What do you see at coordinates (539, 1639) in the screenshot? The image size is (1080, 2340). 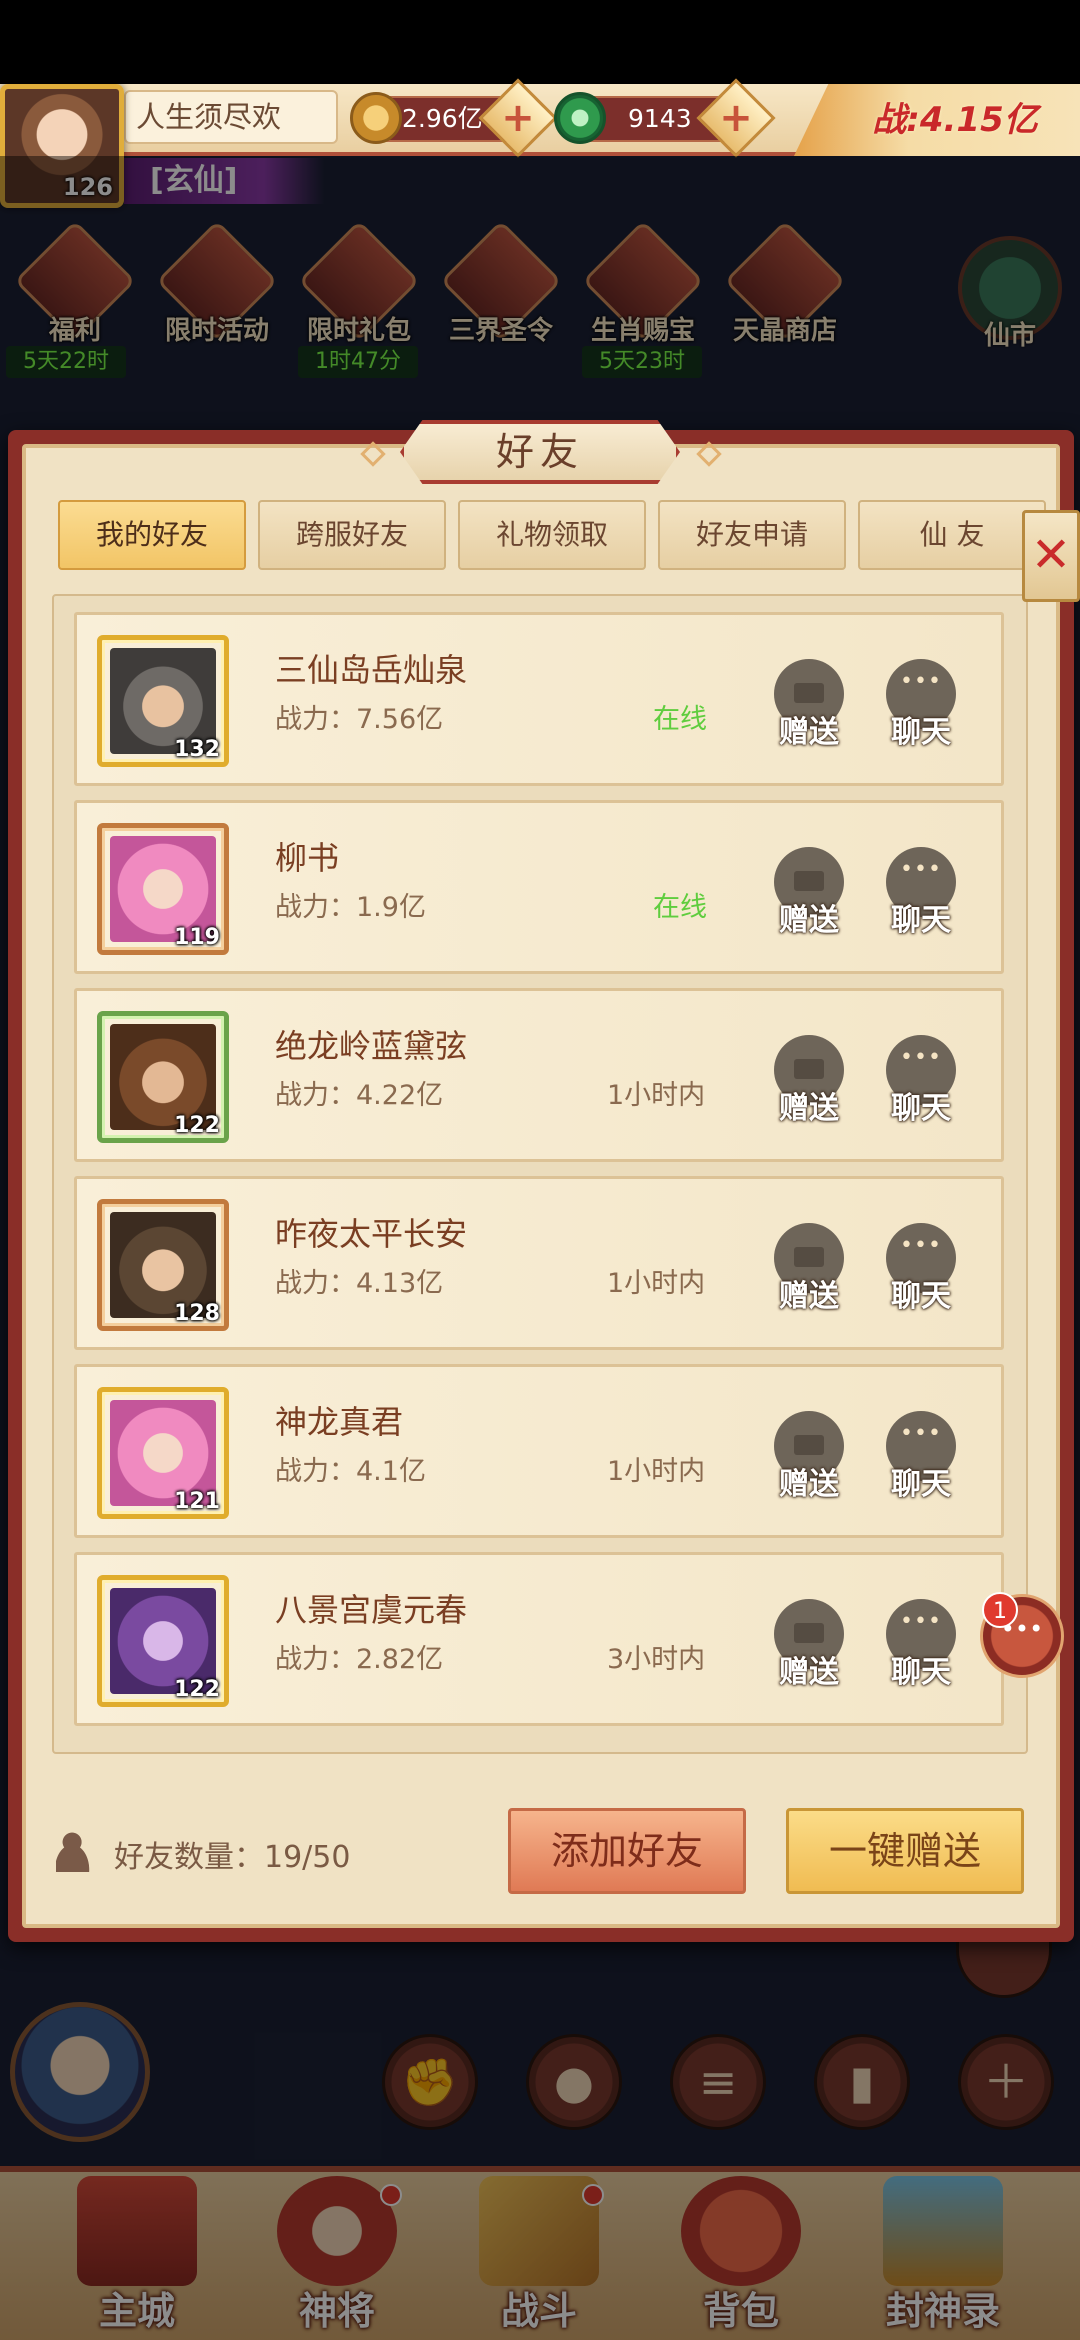 I see `friend-row: 122 八景宫虞元春 战力：2.82亿 3小时内 赠送 聊天` at bounding box center [539, 1639].